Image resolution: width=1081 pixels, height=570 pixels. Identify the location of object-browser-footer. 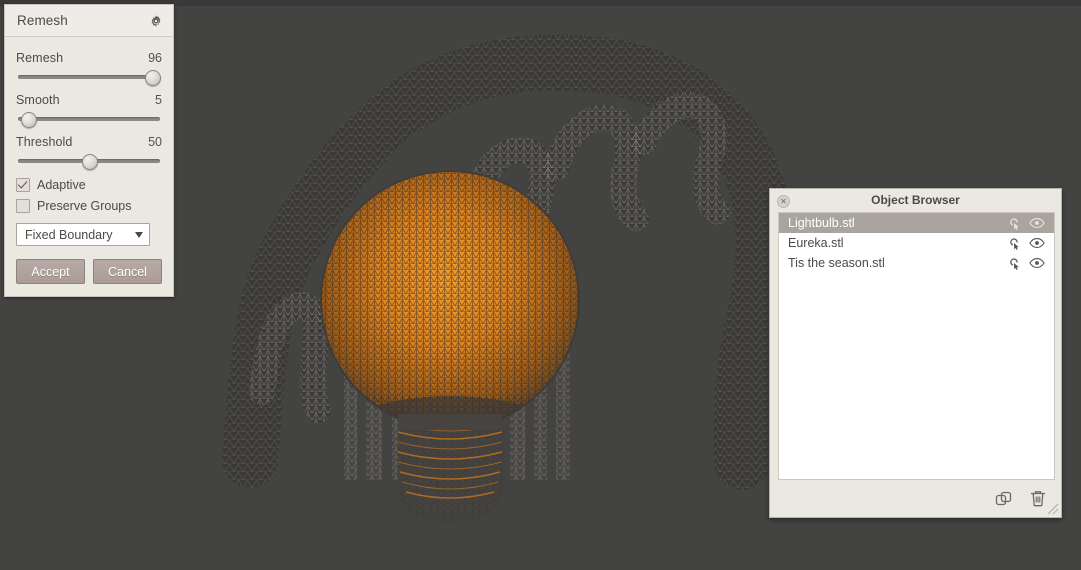
(915, 498).